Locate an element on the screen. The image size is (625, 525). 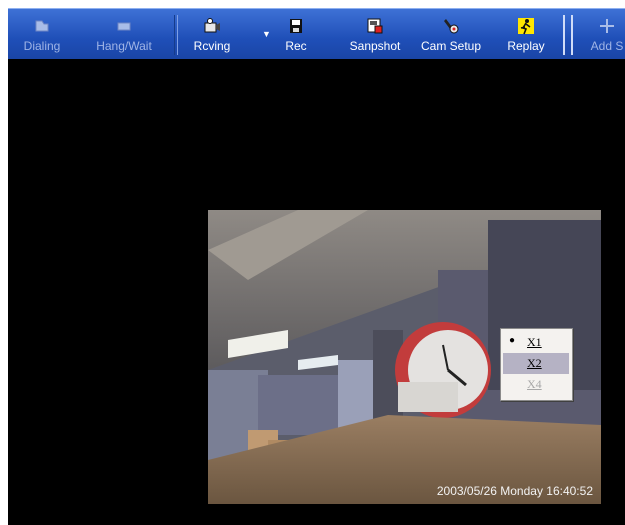
wrench-icon is located at coordinates (451, 26).